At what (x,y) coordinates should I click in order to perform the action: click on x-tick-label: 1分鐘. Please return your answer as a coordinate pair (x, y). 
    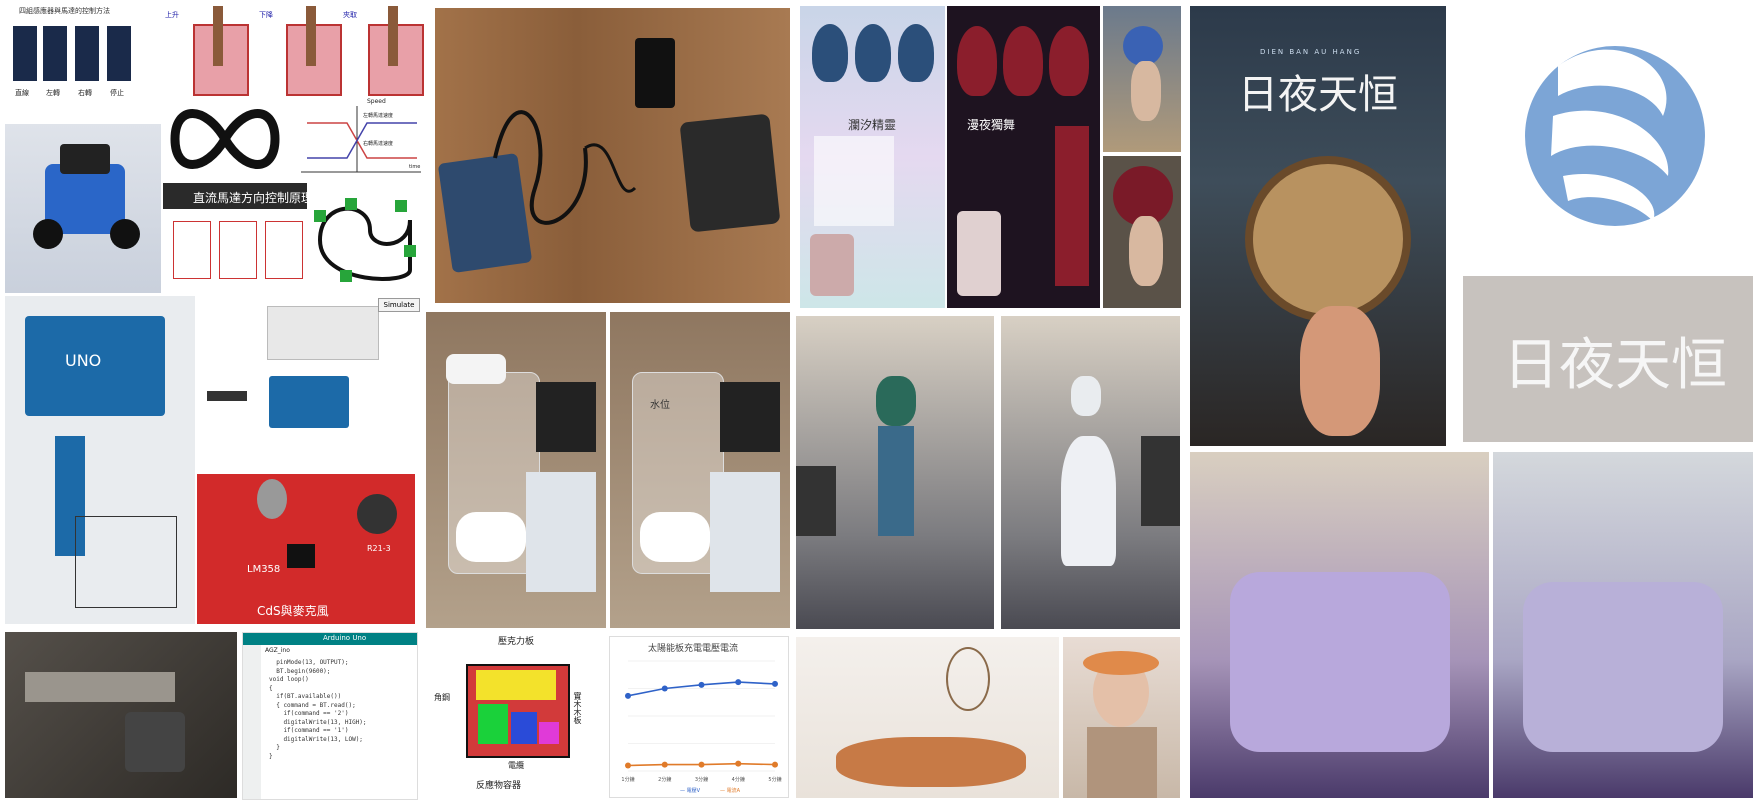
    Looking at the image, I should click on (627, 779).